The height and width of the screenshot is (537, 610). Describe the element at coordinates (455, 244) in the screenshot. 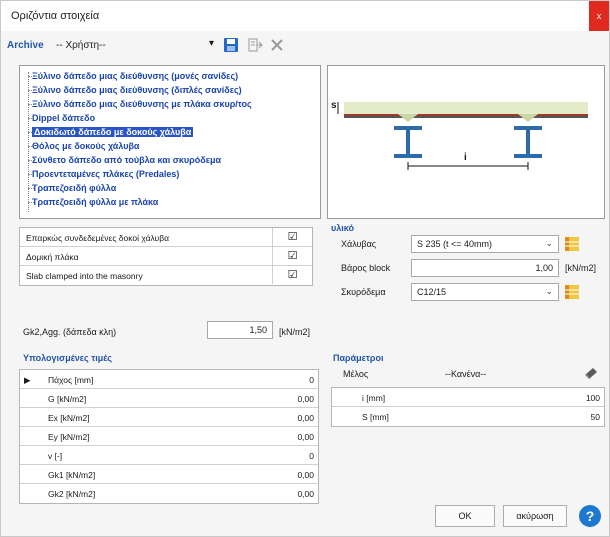

I see `steel-value: S 235 (t <= 40mm)` at that location.